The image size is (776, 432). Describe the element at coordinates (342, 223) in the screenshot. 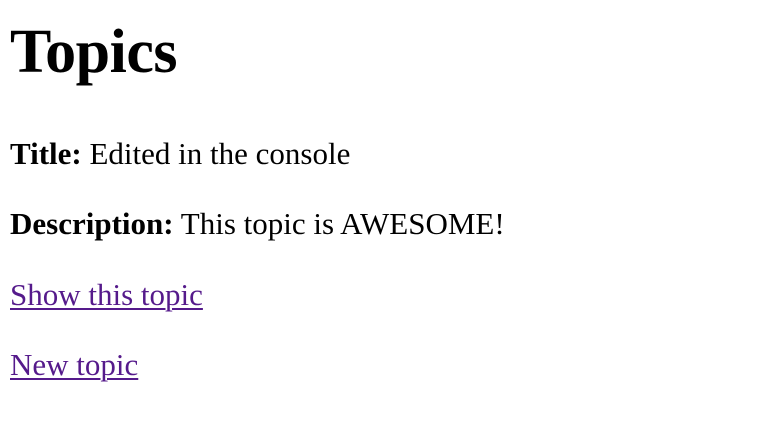

I see `topic-description-value: This topic is AWESOME!` at that location.